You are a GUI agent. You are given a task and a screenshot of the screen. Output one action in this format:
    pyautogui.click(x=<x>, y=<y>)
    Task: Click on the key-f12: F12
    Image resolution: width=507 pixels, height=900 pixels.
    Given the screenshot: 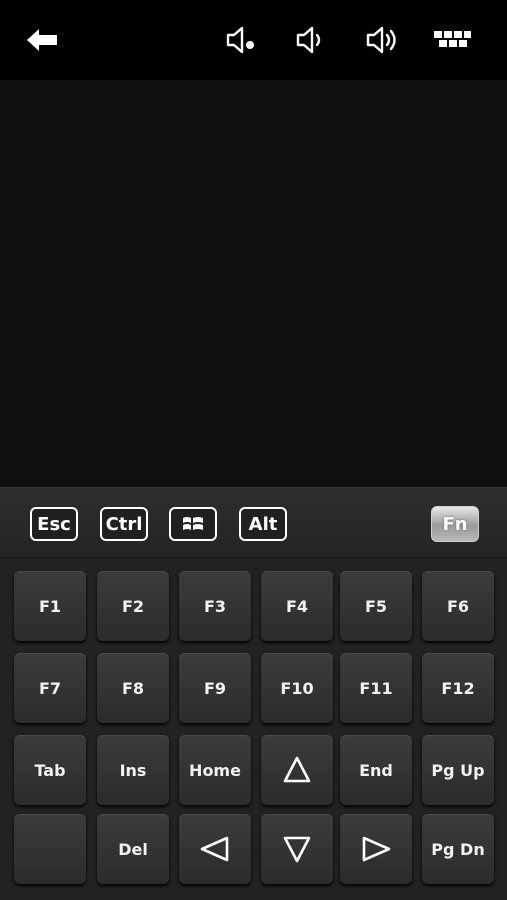 What is the action you would take?
    pyautogui.click(x=458, y=688)
    